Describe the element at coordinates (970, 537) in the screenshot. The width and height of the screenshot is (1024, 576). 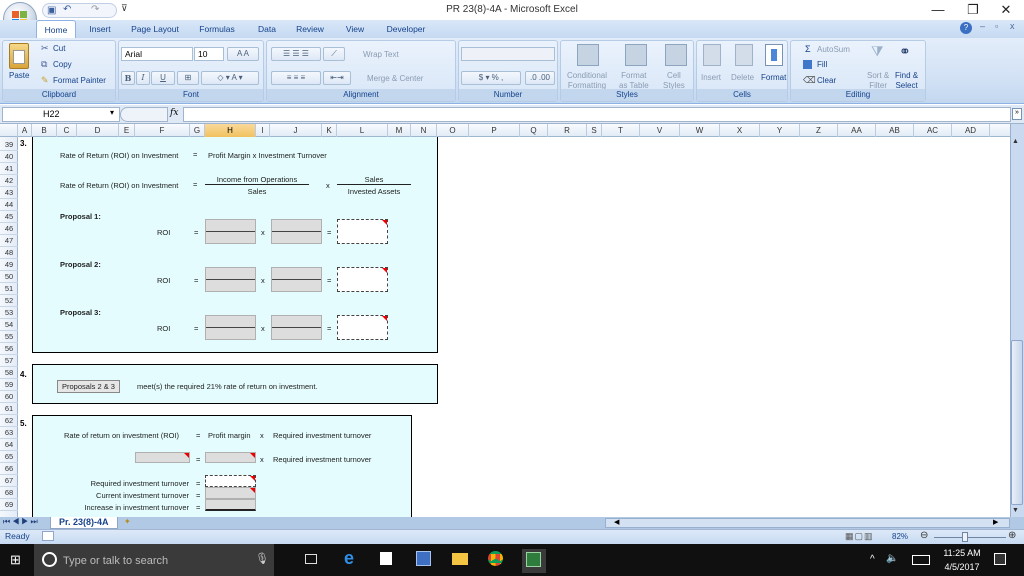
I see `zoom-slider-track` at that location.